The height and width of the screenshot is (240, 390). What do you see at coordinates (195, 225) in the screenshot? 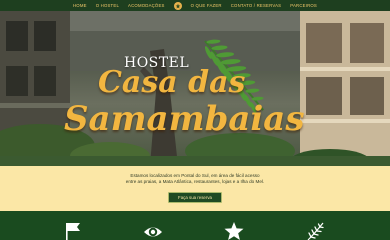
I see `features-bar` at bounding box center [195, 225].